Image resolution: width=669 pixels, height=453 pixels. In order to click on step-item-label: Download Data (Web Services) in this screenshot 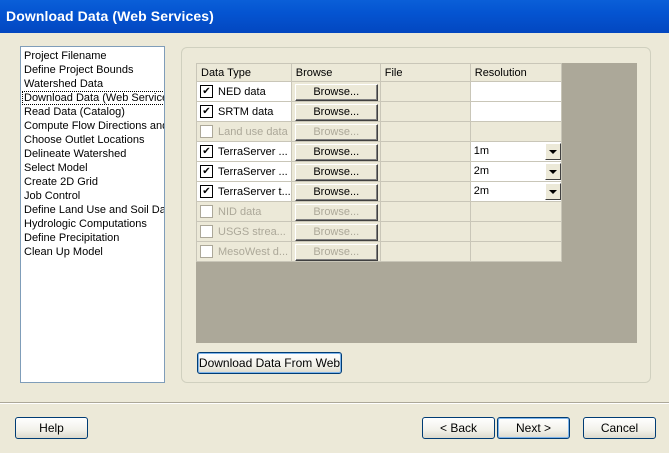, I will do `click(93, 98)`.